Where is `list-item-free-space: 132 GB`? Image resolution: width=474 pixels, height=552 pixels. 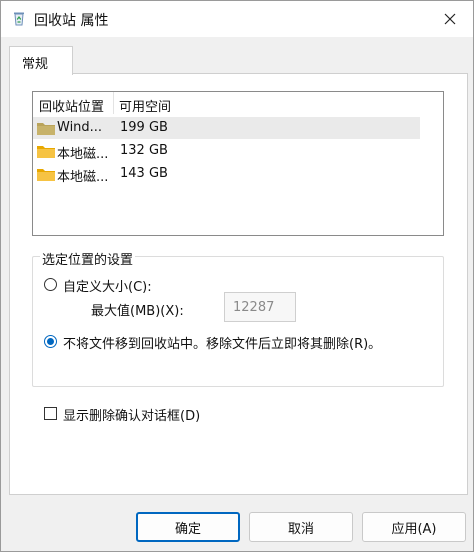
list-item-free-space: 132 GB is located at coordinates (144, 150).